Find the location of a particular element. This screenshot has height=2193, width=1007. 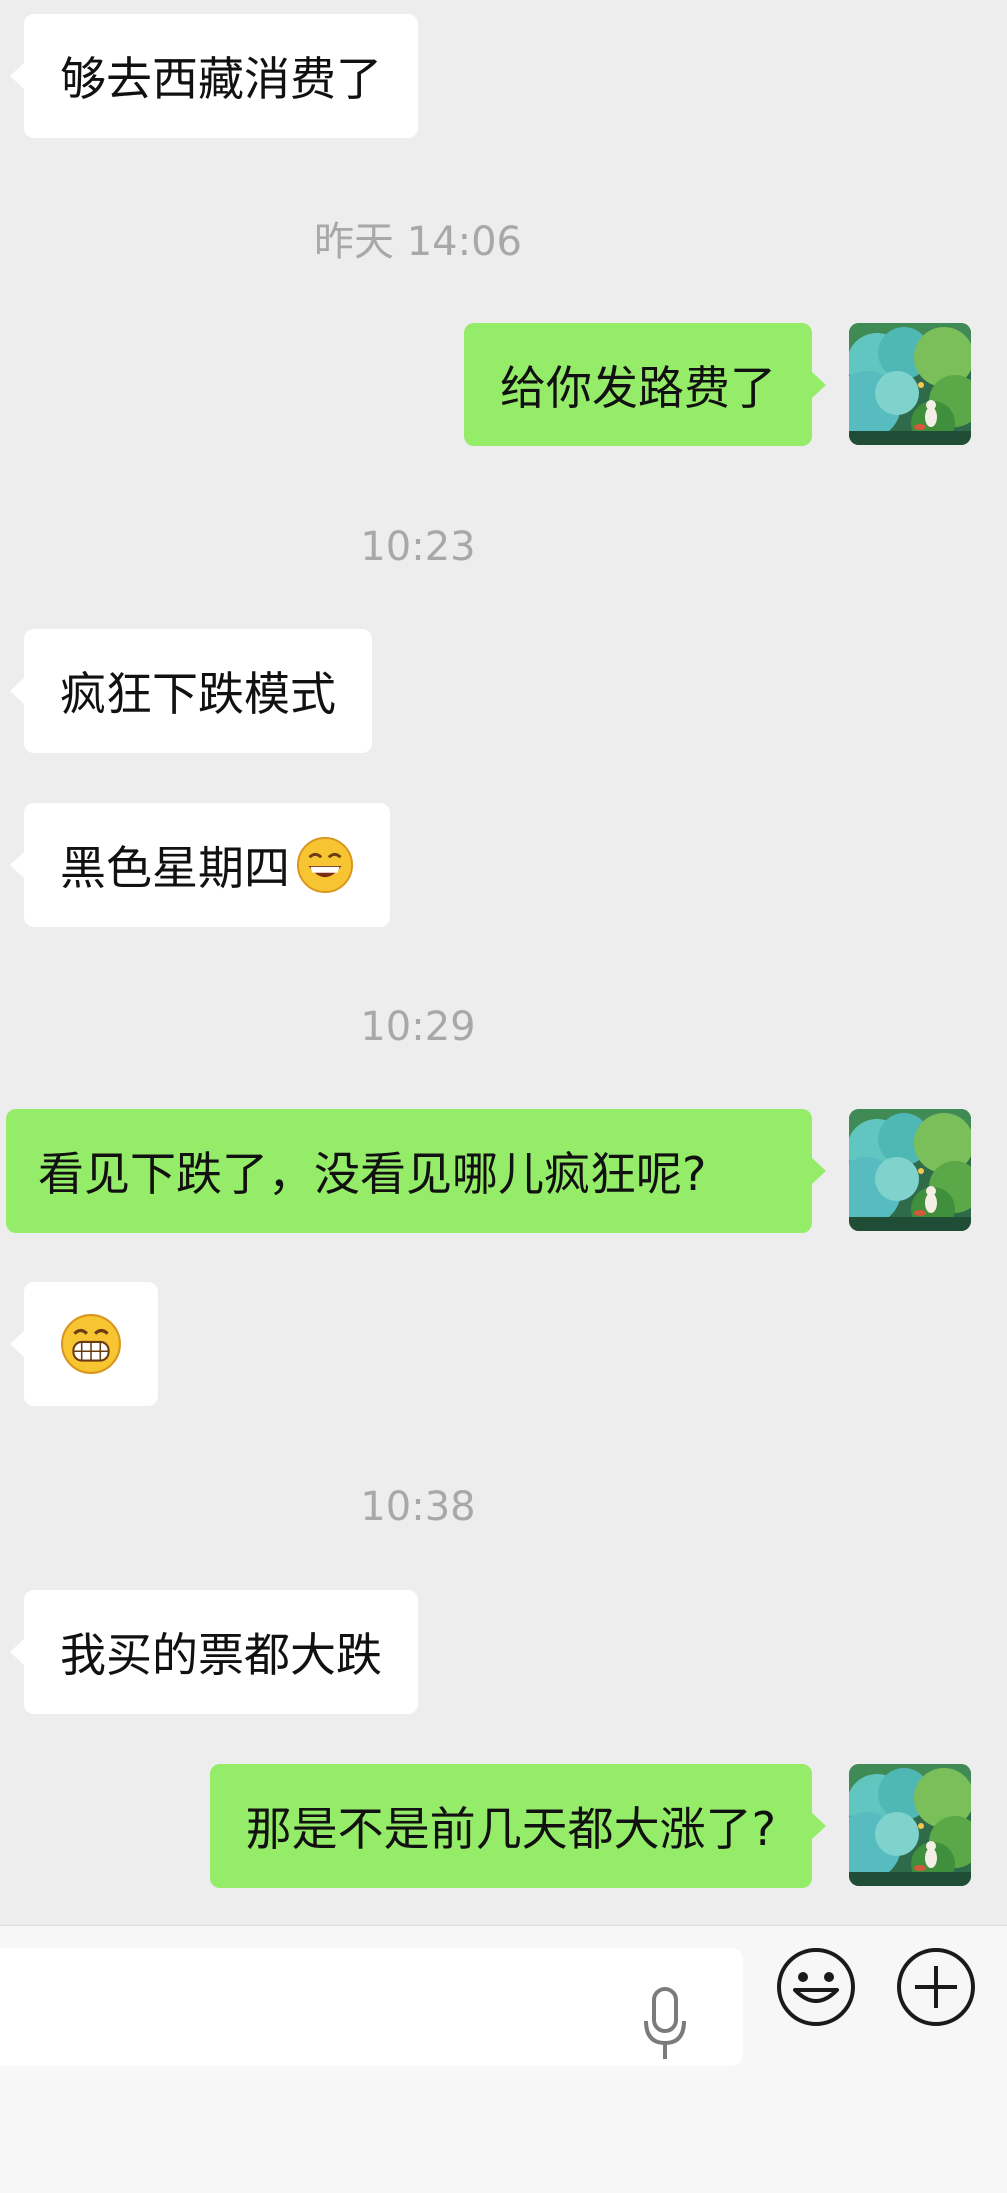

grin-teeth-emoji is located at coordinates (91, 1344).